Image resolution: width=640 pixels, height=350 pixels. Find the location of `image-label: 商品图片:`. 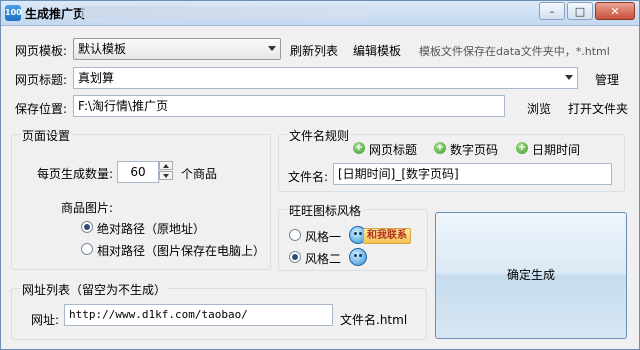

image-label: 商品图片: is located at coordinates (87, 208).